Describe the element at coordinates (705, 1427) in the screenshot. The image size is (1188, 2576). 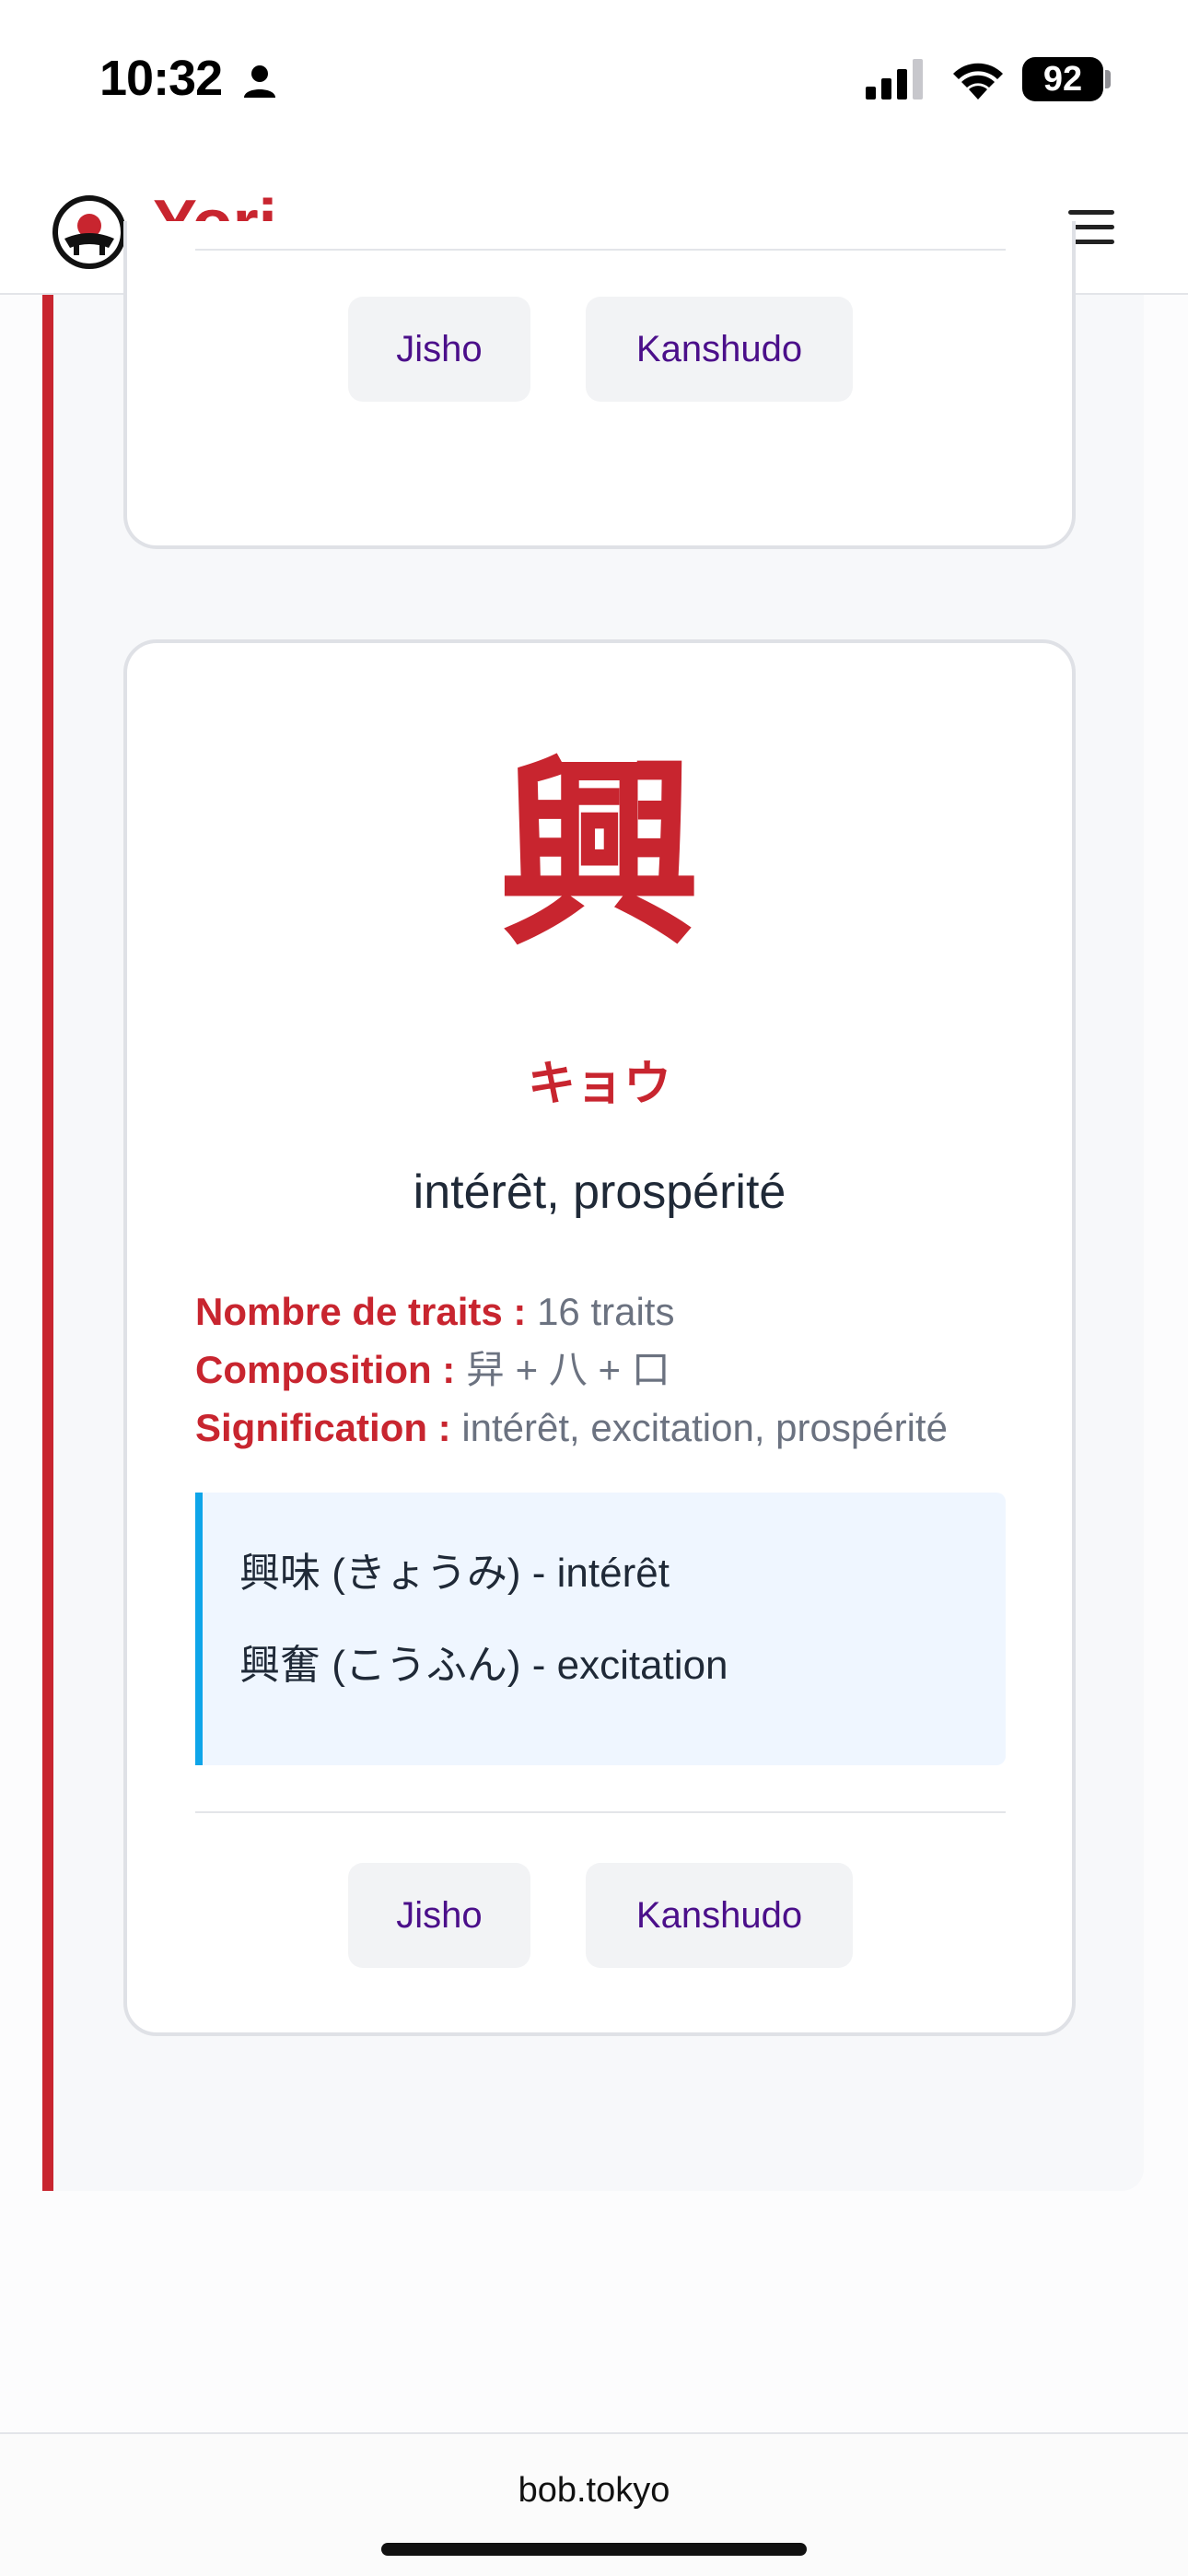
I see `info-value: intérêt, excitation, prospérité` at that location.